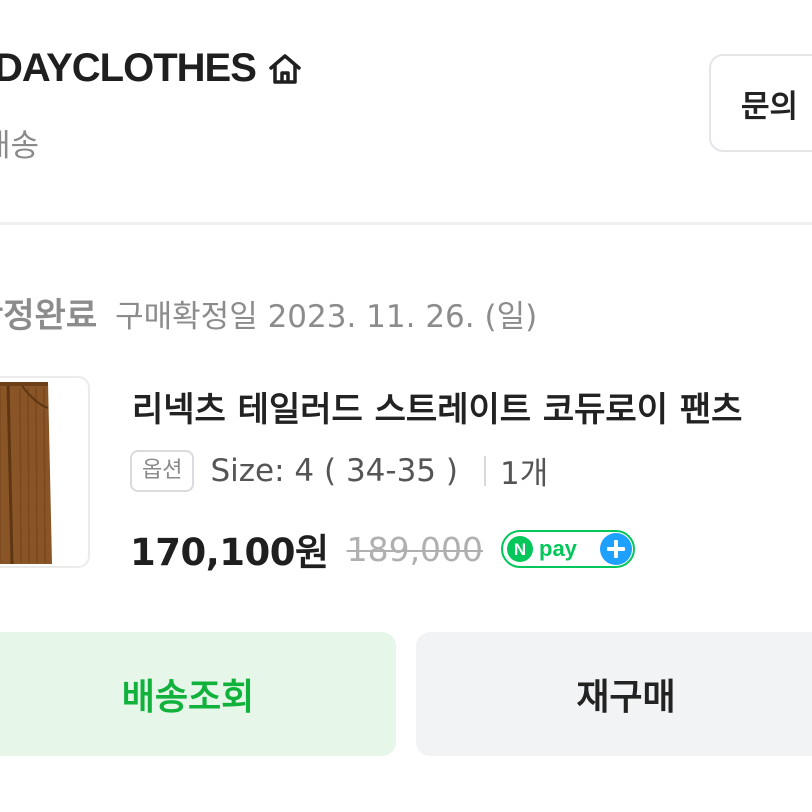 The image size is (812, 812). I want to click on order-status: 확정완료, so click(49, 316).